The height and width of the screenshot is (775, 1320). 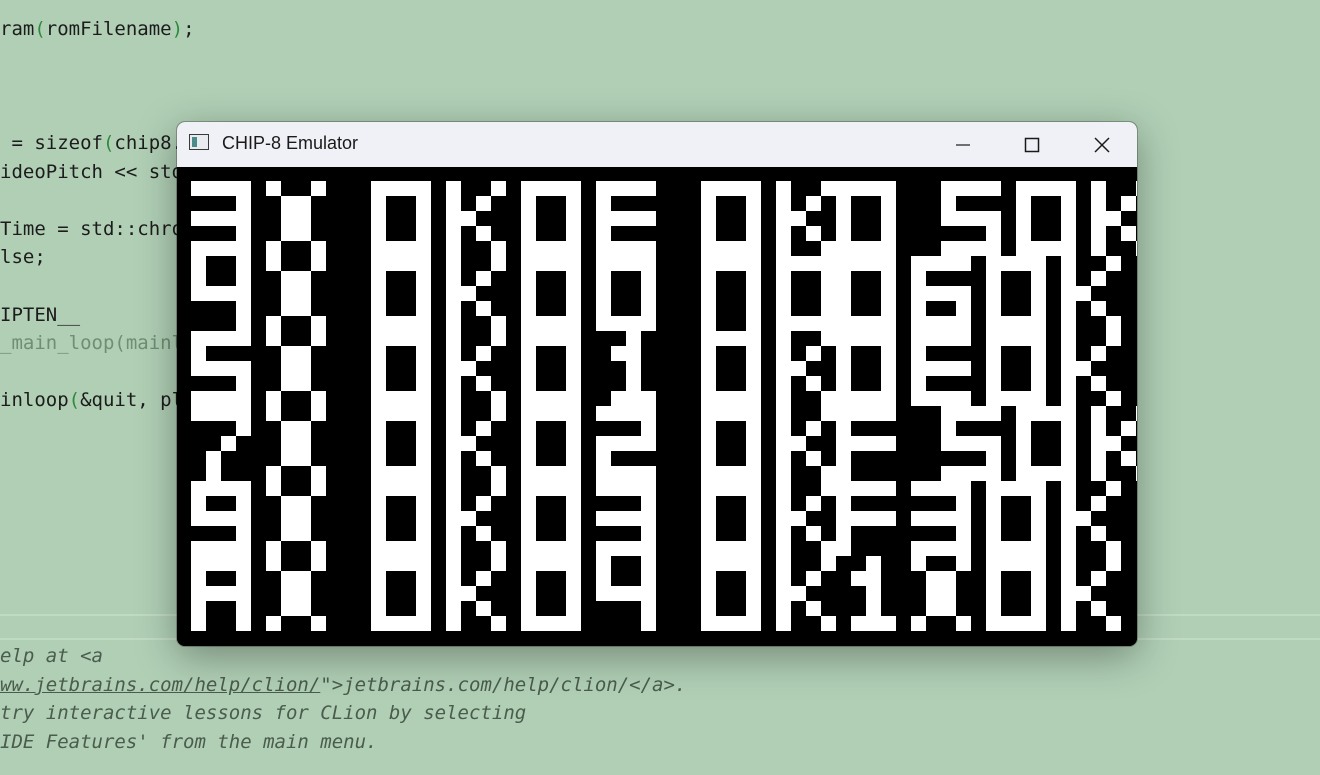 I want to click on minimize-button, so click(x=963, y=144).